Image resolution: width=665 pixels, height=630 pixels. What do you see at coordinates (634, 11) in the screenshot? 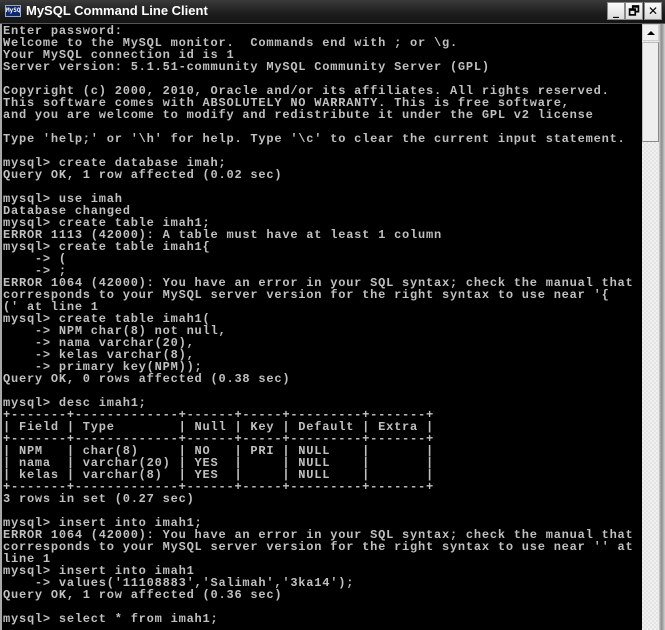
I see `restore-button: 🗗` at bounding box center [634, 11].